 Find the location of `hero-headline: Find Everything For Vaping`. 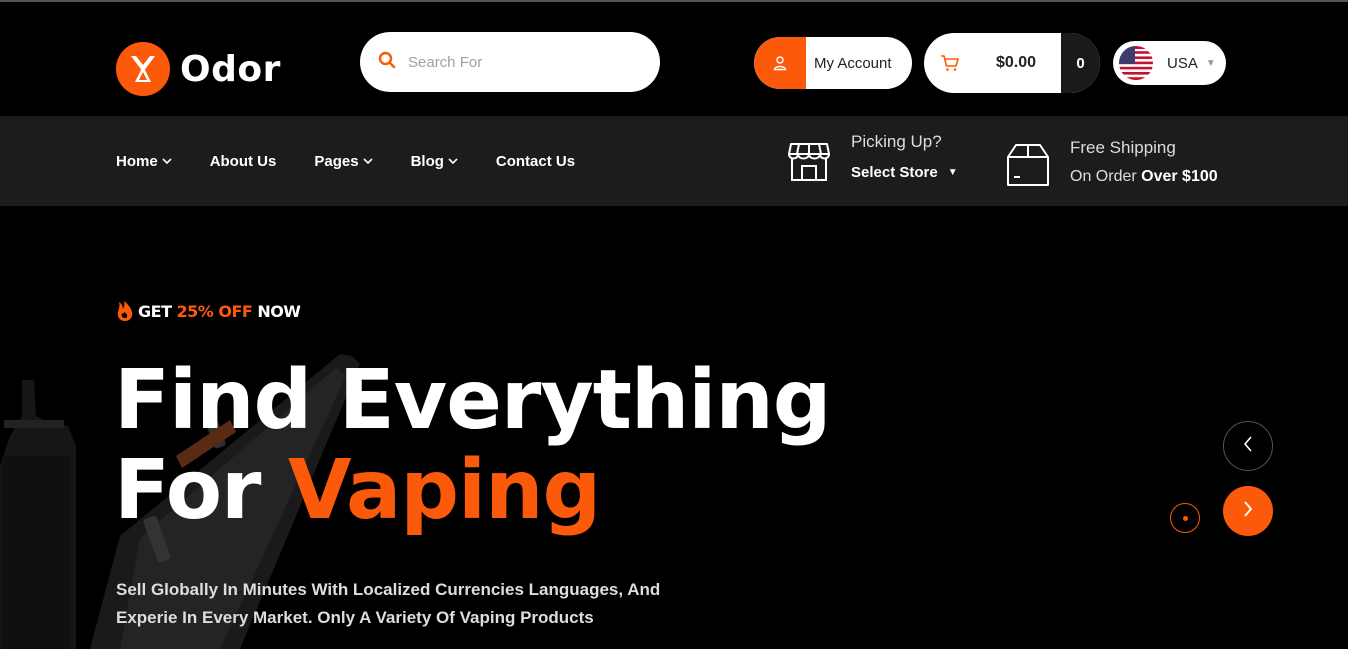

hero-headline: Find Everything For Vaping is located at coordinates (472, 444).